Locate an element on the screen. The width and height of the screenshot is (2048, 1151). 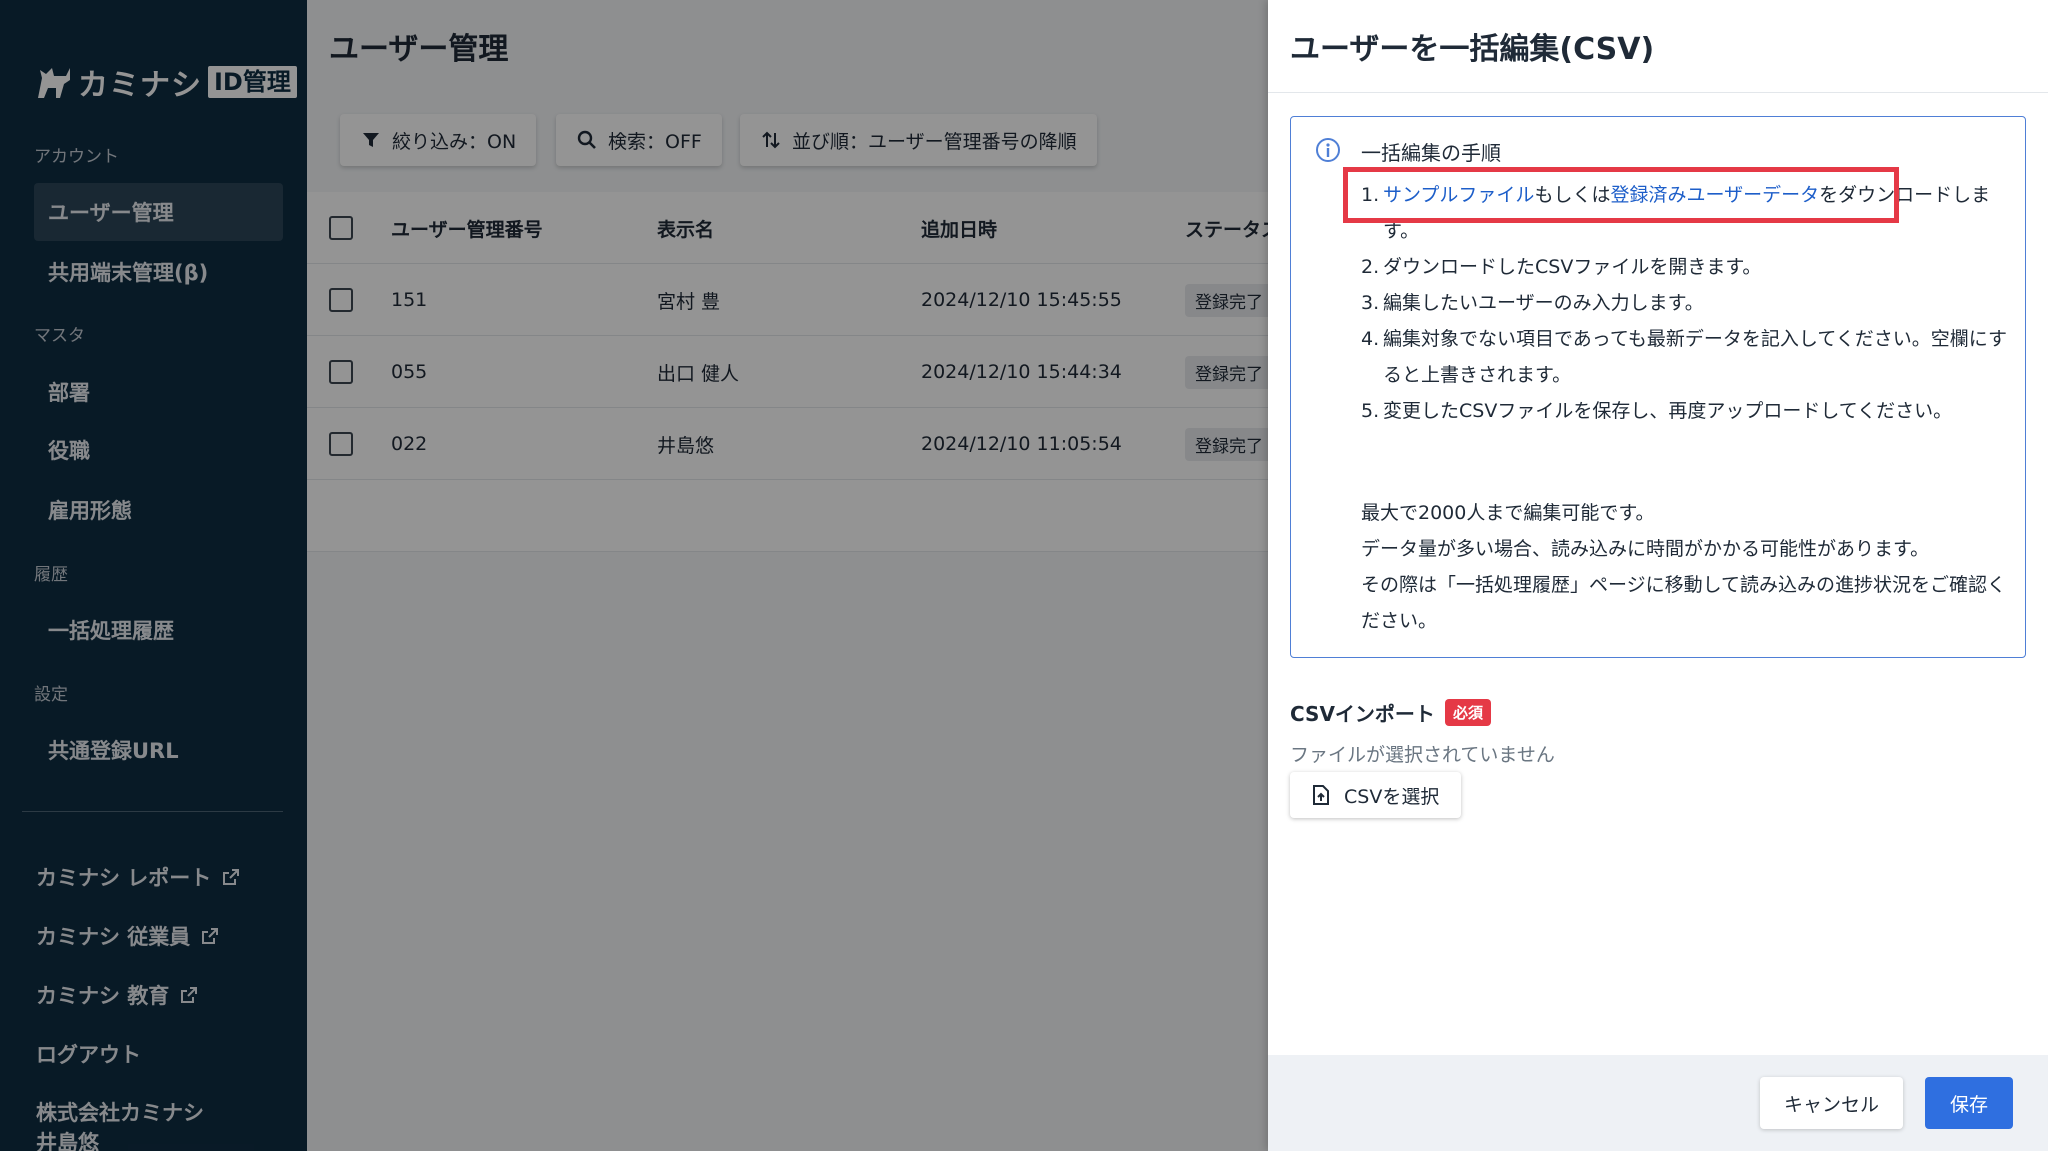
step-number: 5. is located at coordinates (1370, 411).